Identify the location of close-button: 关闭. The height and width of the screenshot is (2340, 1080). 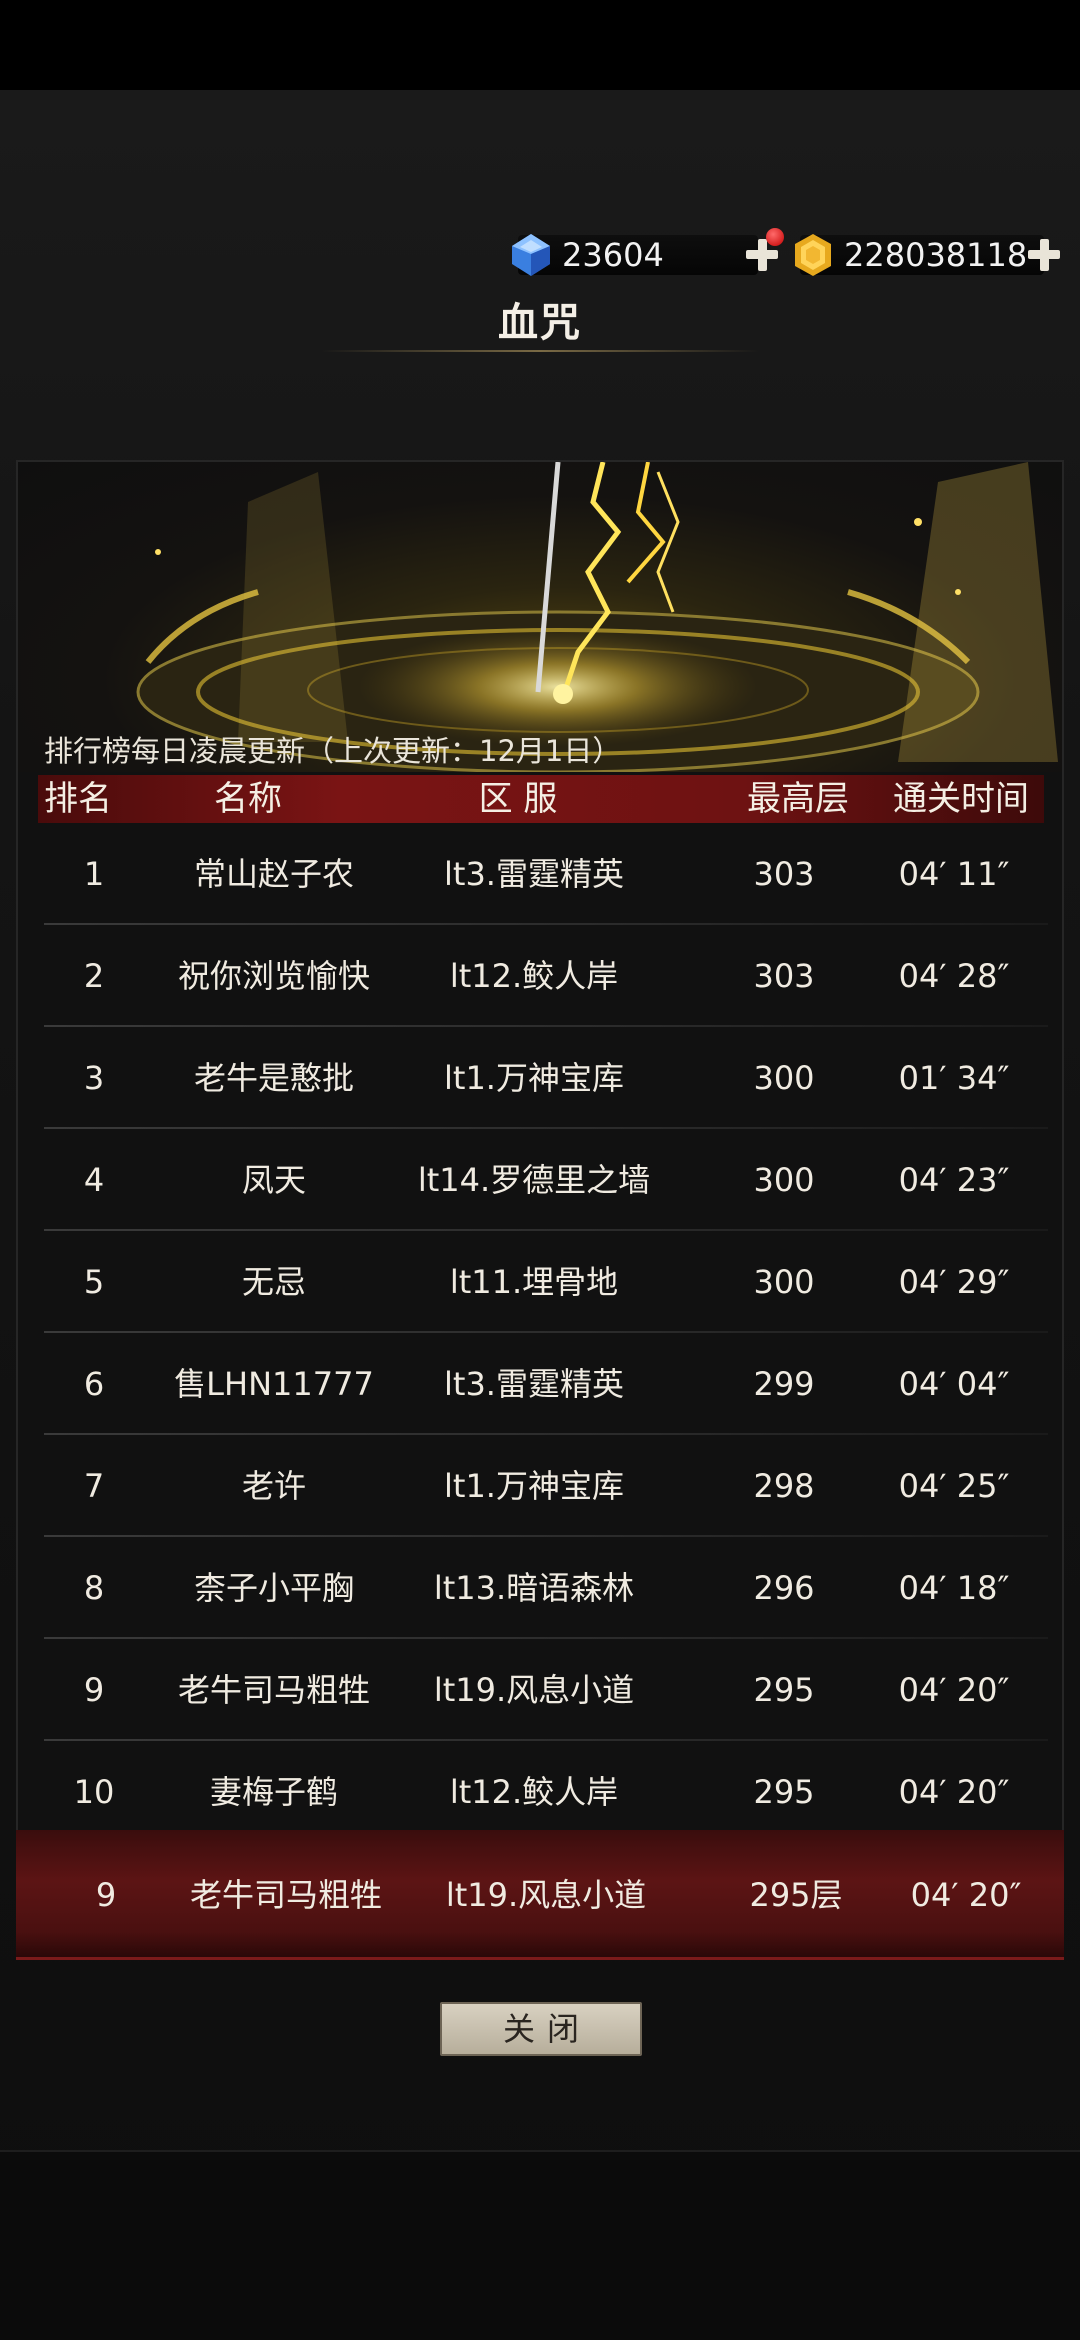
(541, 2029).